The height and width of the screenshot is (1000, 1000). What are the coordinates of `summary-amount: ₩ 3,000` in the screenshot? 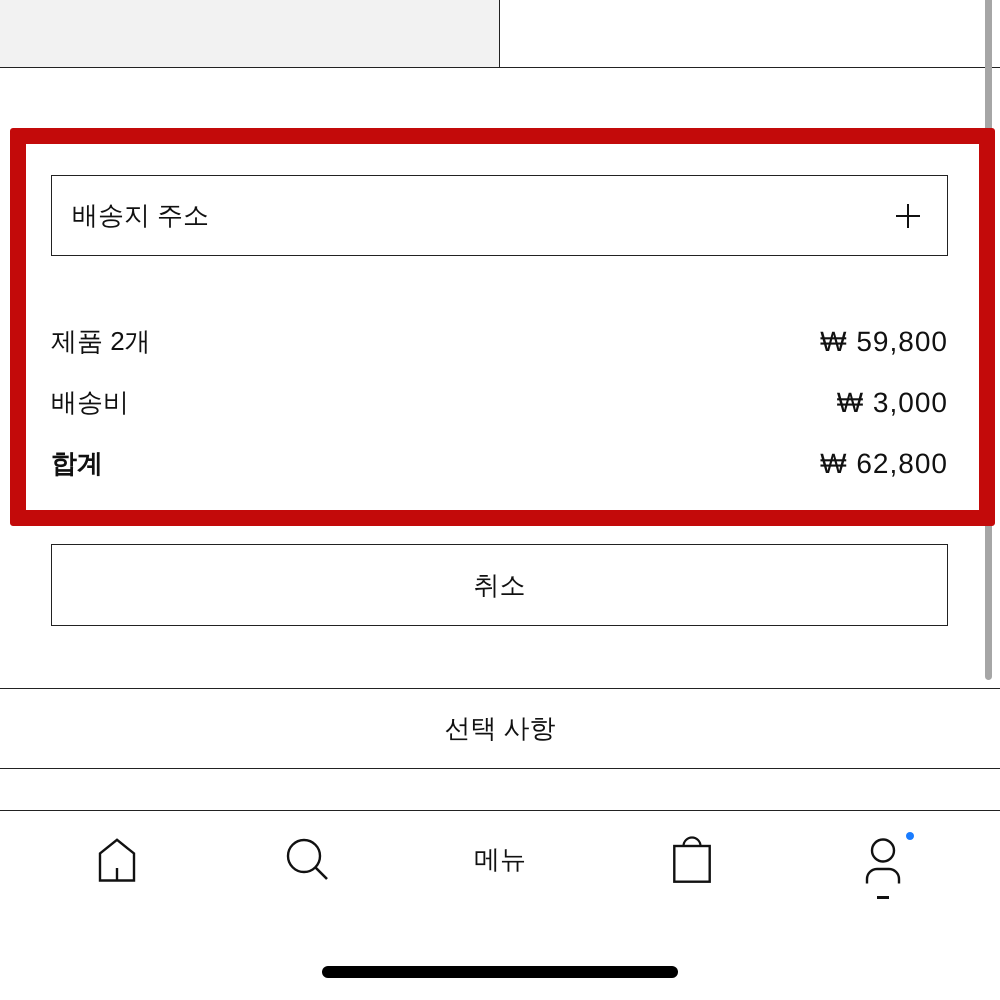 It's located at (892, 403).